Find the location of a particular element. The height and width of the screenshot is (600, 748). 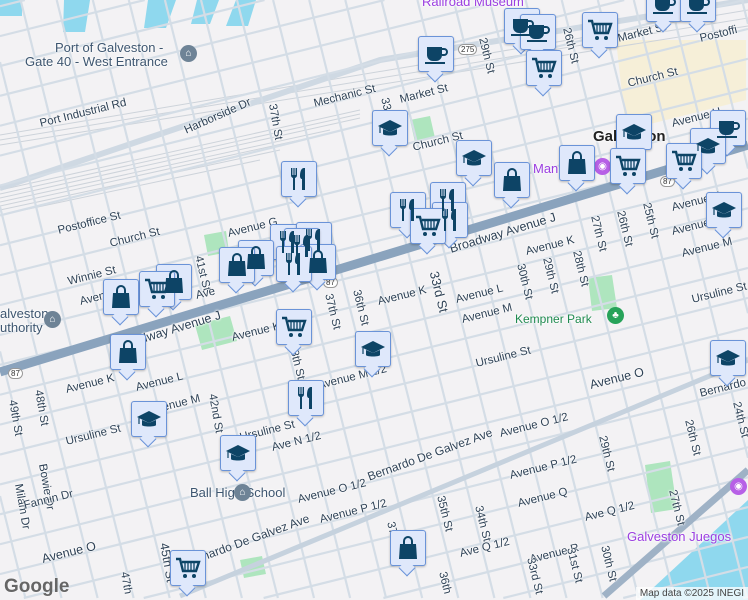

port-pin-icon: ⌂ is located at coordinates (188, 53).